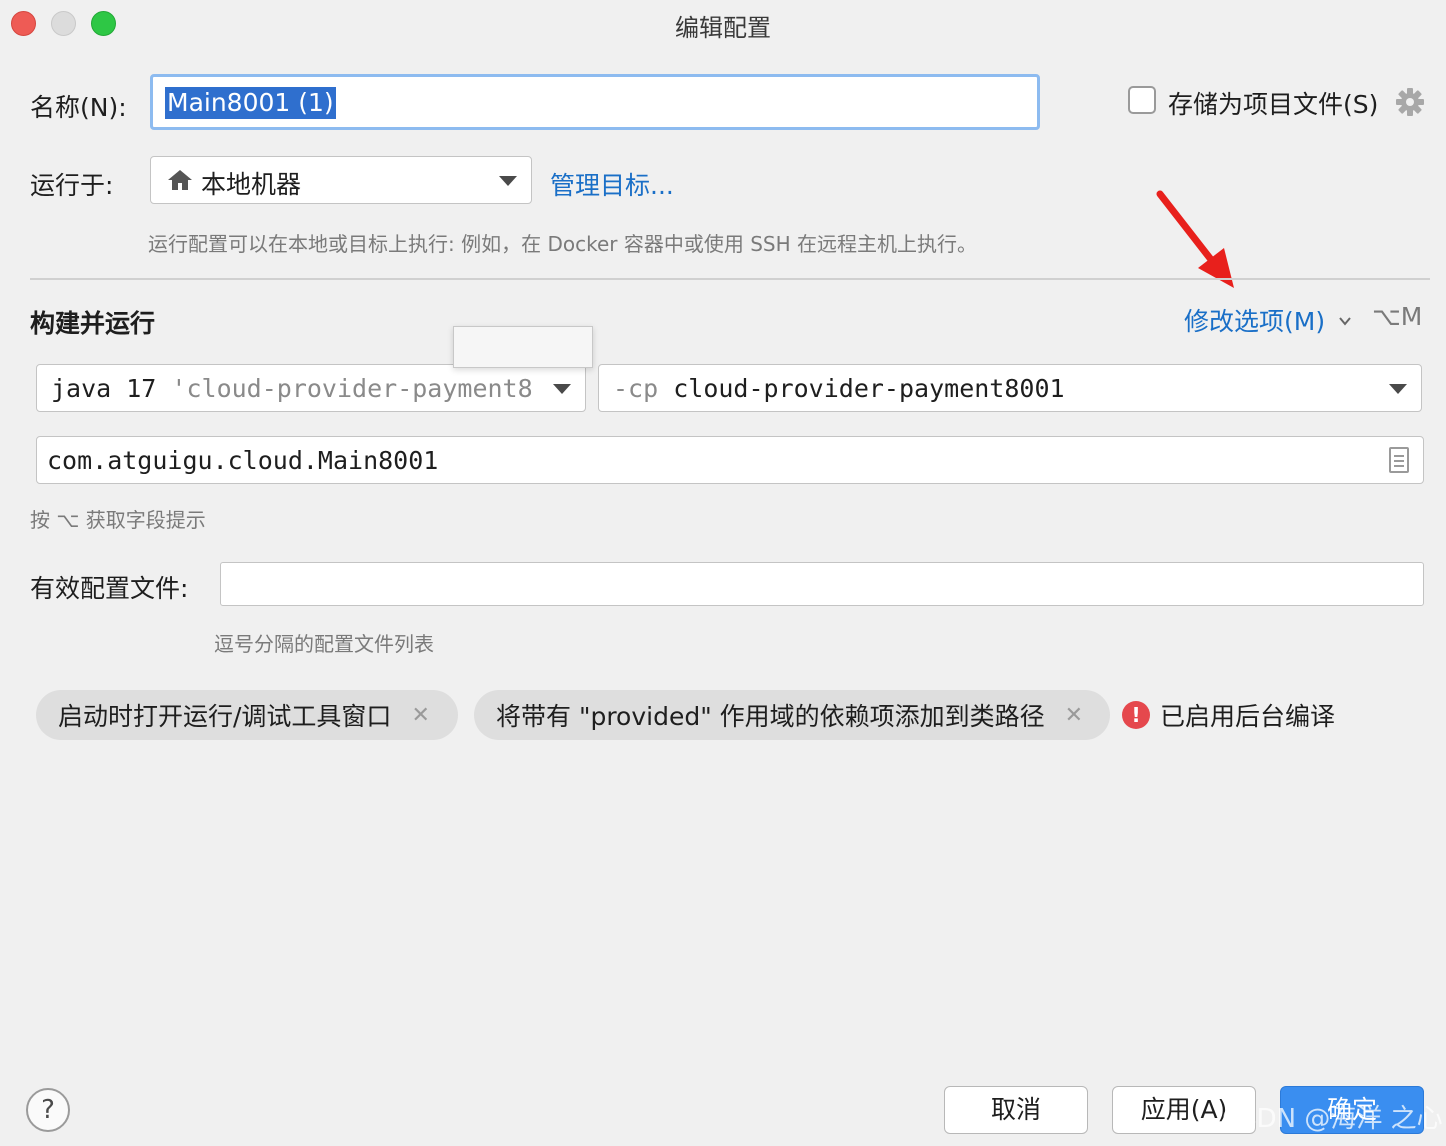  I want to click on jdk-module: 'cloud-provider-payment8, so click(352, 388).